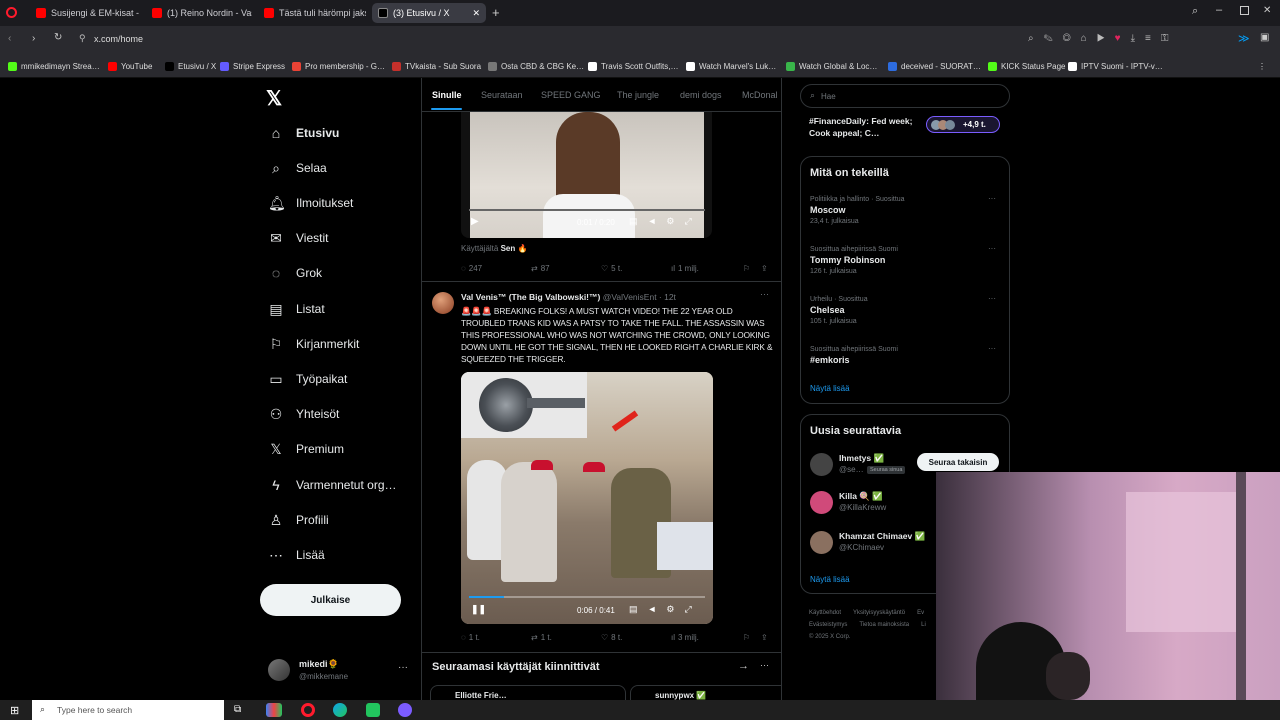 The image size is (1280, 720). What do you see at coordinates (905, 96) in the screenshot?
I see `search-box: ⌕ Hae` at bounding box center [905, 96].